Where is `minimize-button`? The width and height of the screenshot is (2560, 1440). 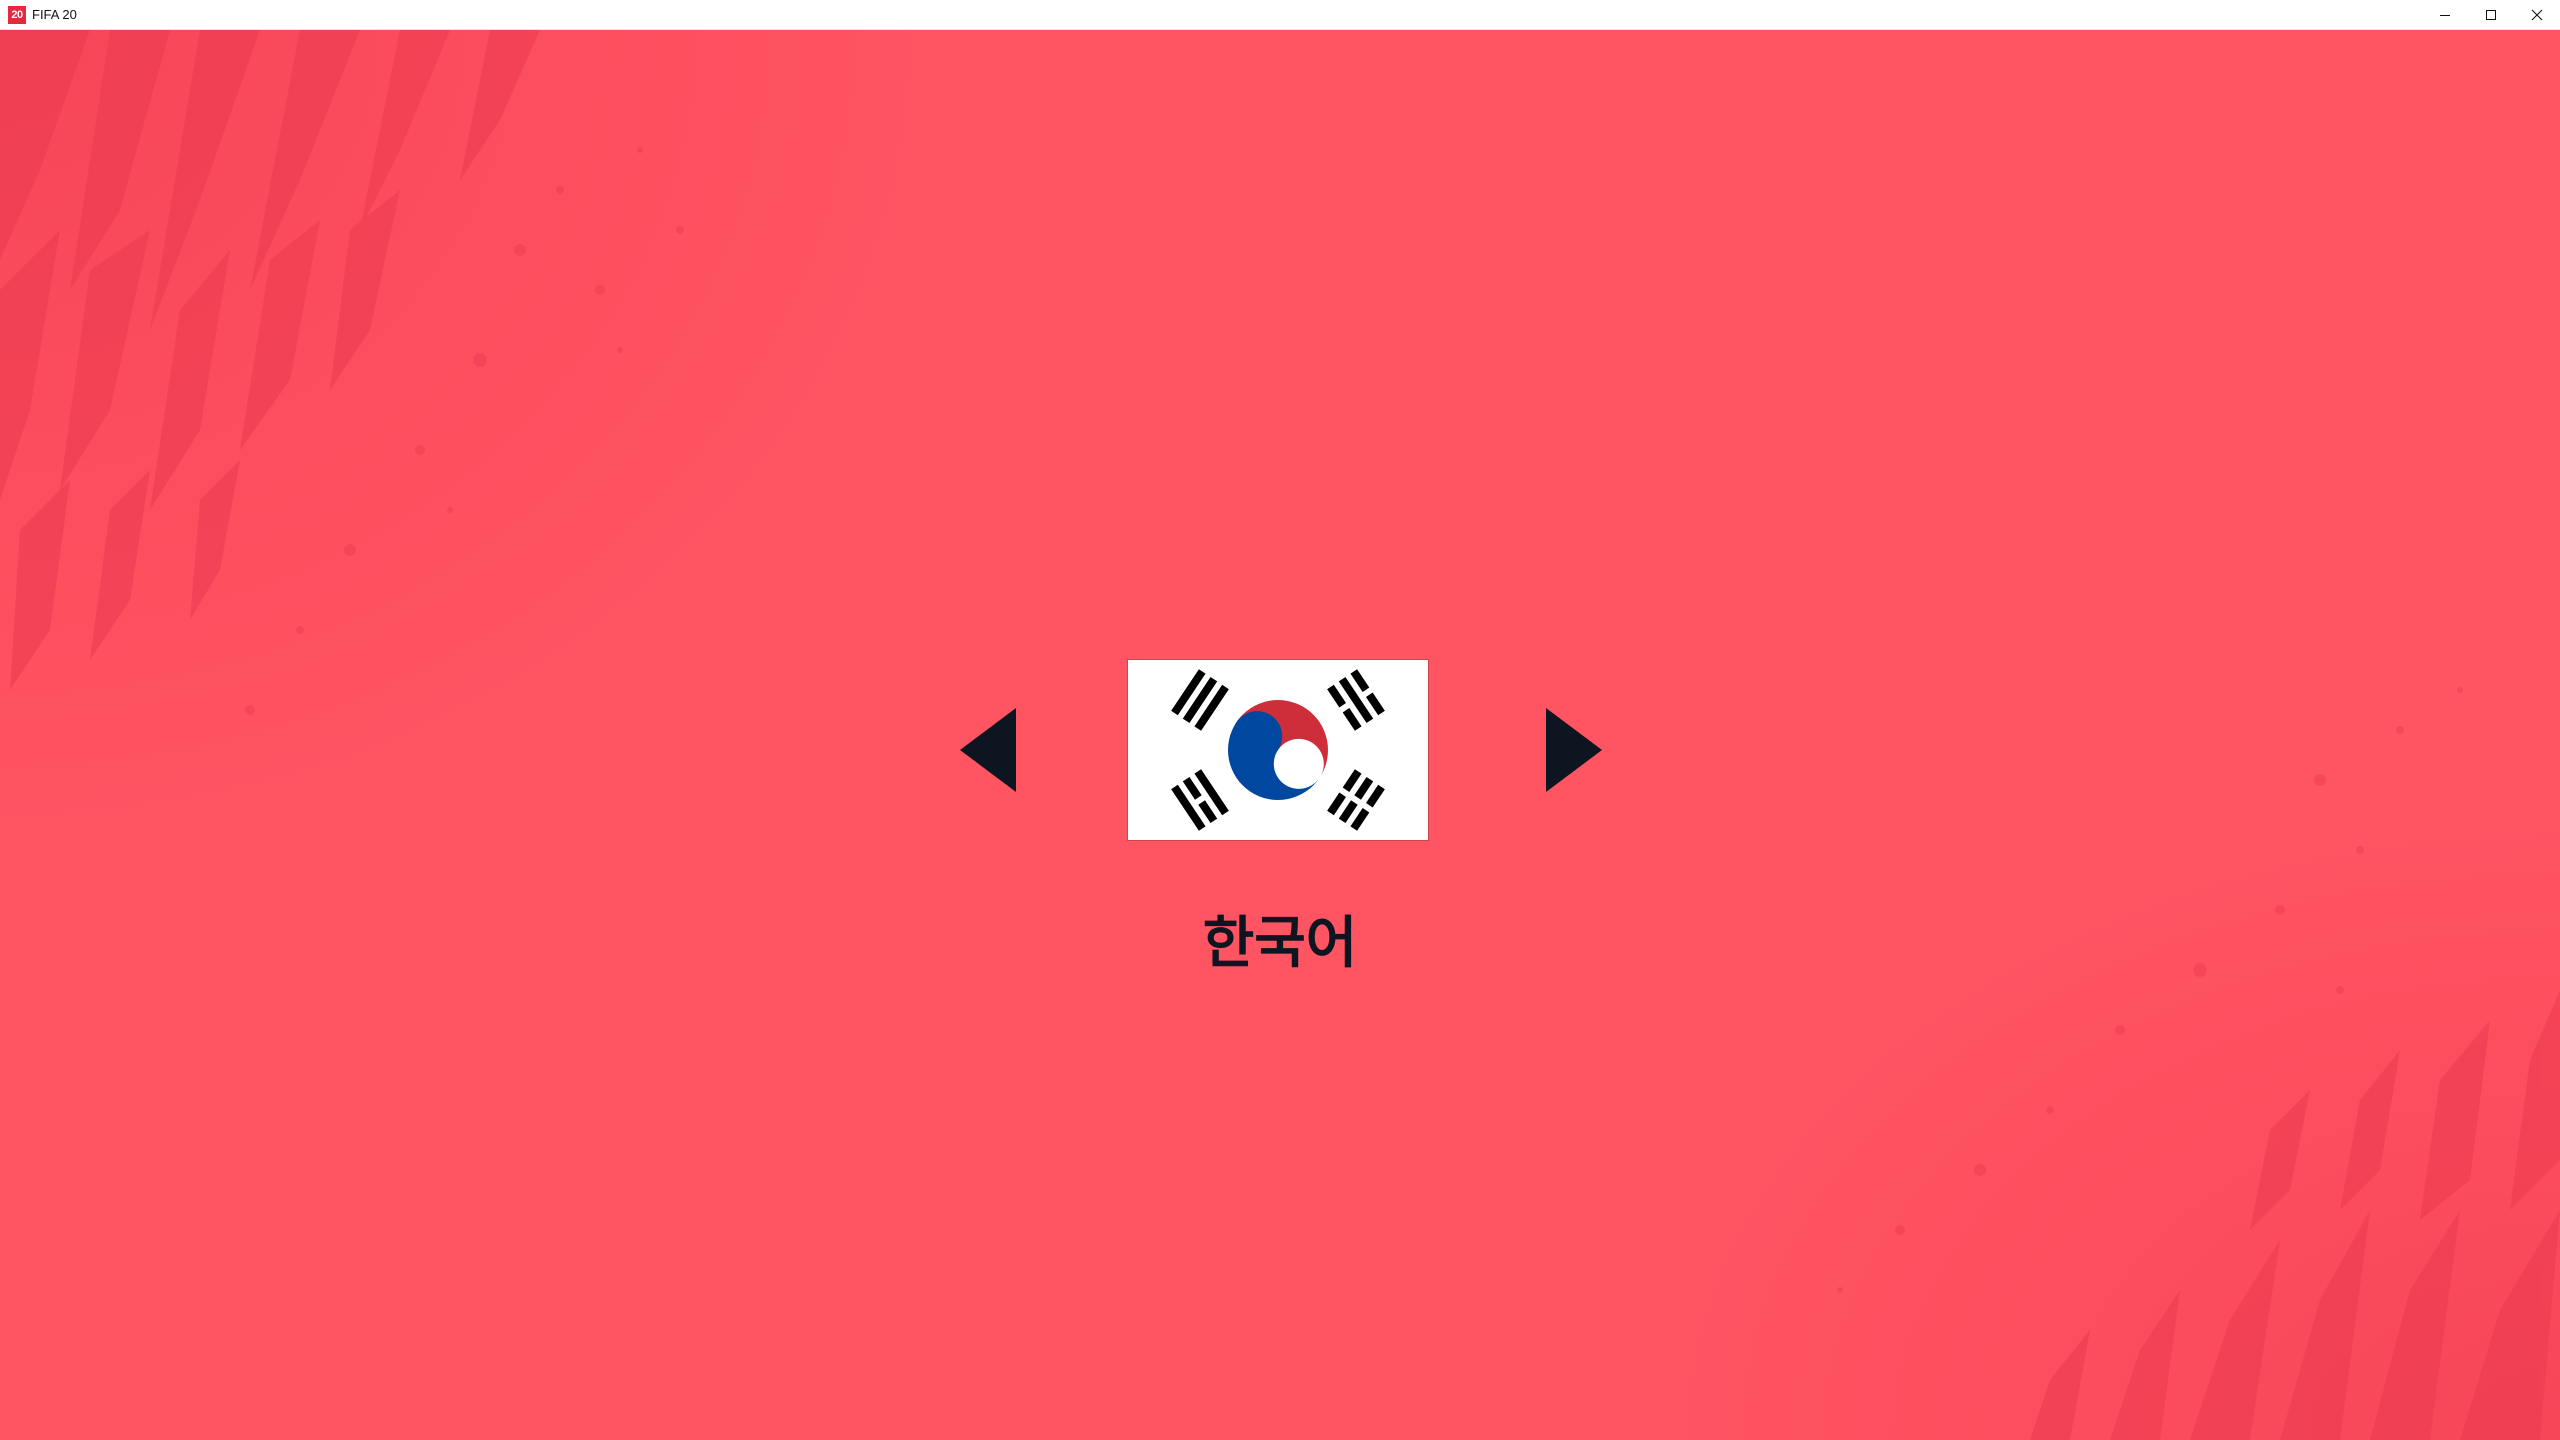
minimize-button is located at coordinates (2445, 15).